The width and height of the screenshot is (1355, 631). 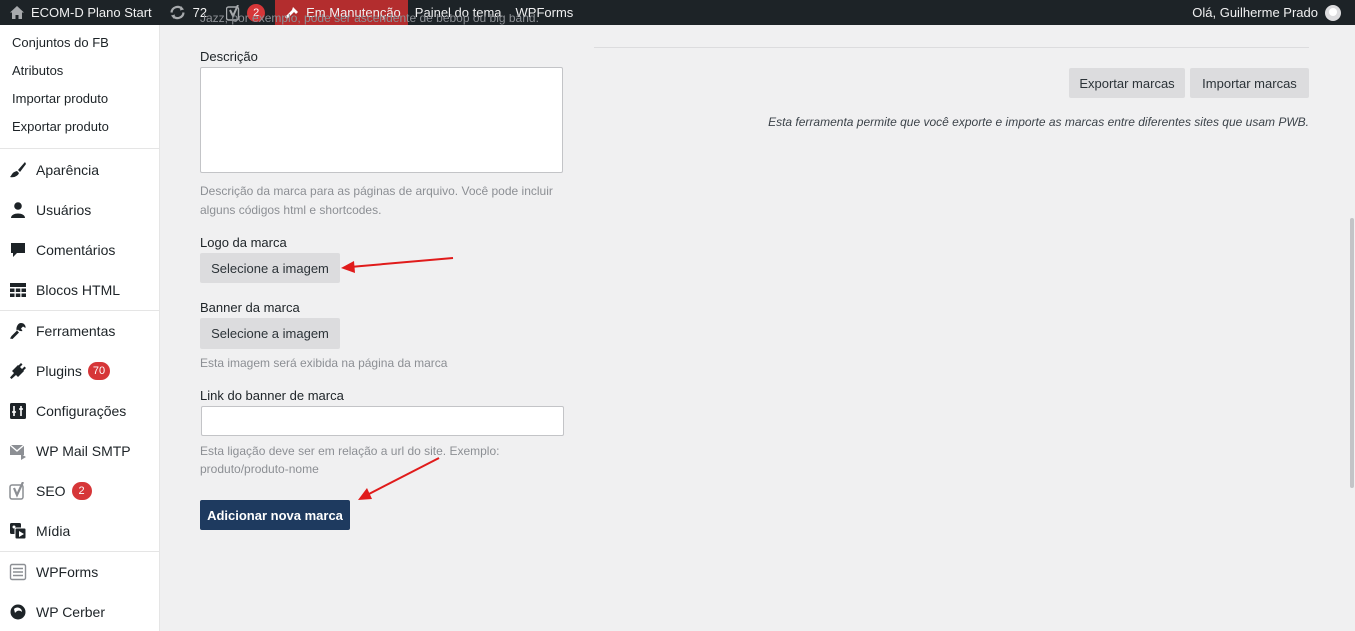 I want to click on section-divider, so click(x=951, y=47).